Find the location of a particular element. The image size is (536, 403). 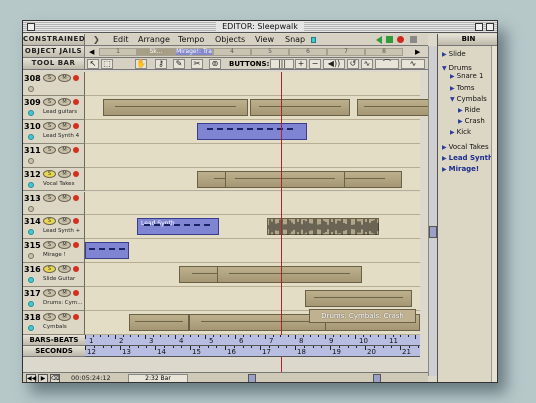

jail-6: 6 is located at coordinates (308, 52).